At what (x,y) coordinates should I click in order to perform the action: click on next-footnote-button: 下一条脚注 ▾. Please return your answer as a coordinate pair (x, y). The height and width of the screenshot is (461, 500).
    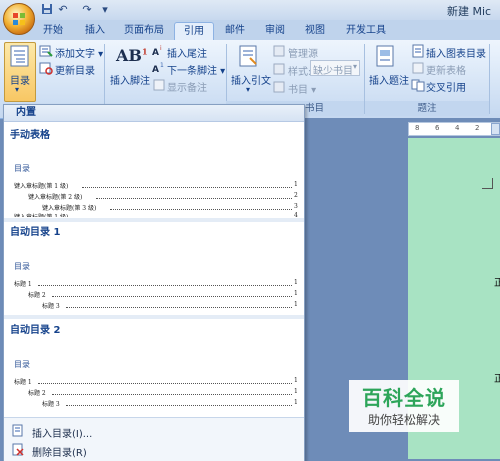
    Looking at the image, I should click on (196, 69).